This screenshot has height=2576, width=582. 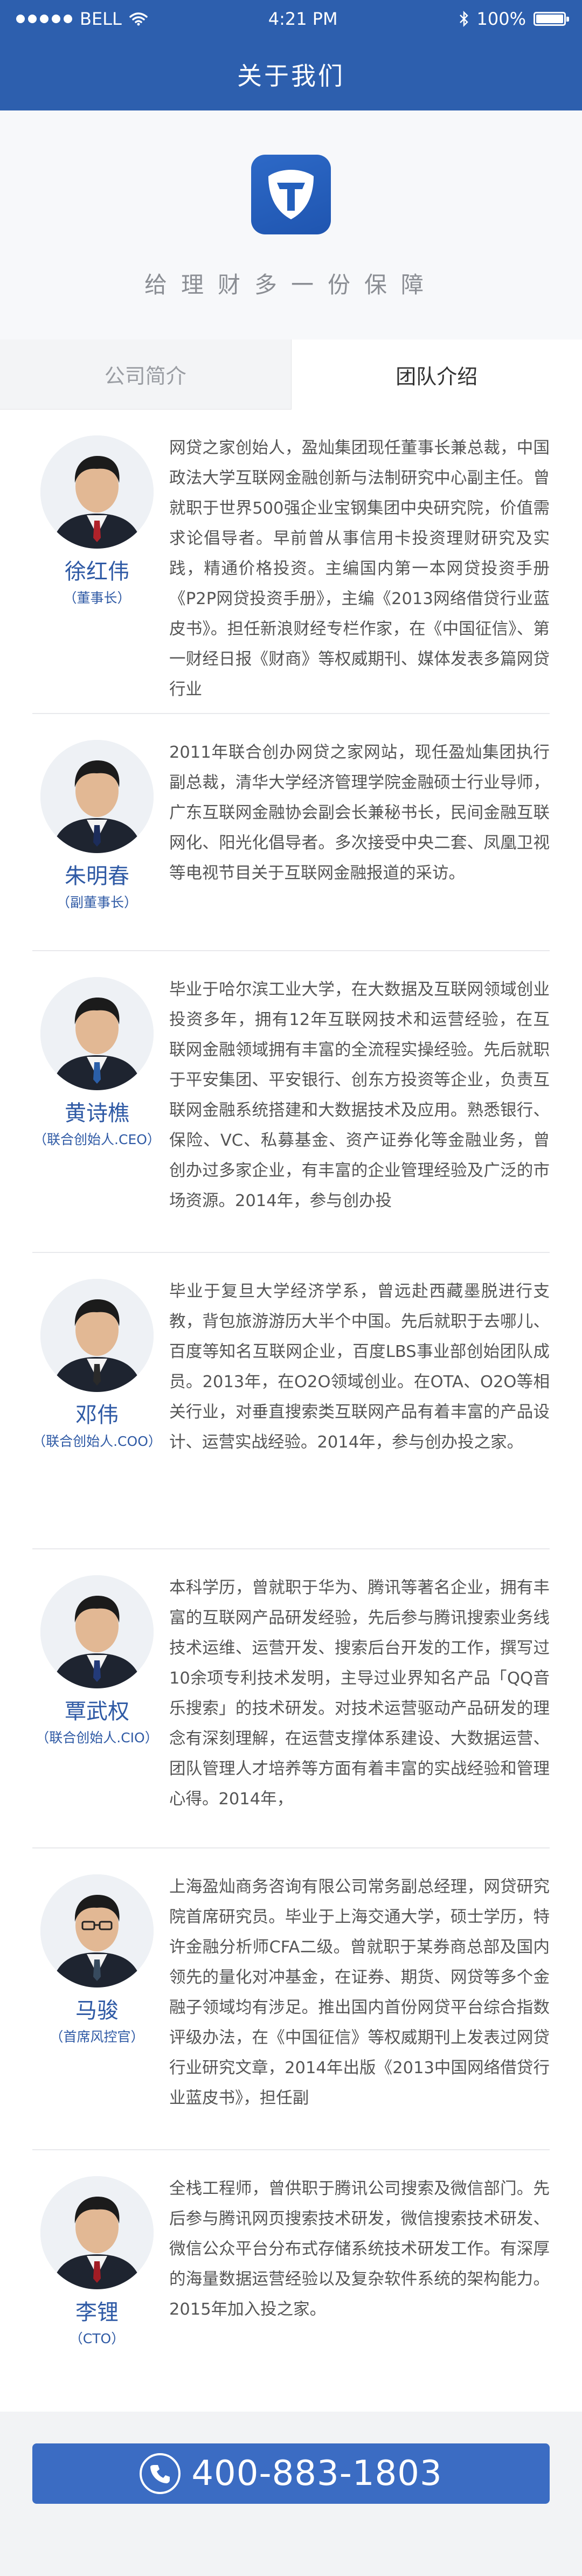 What do you see at coordinates (97, 1416) in the screenshot?
I see `member-name: 邓伟` at bounding box center [97, 1416].